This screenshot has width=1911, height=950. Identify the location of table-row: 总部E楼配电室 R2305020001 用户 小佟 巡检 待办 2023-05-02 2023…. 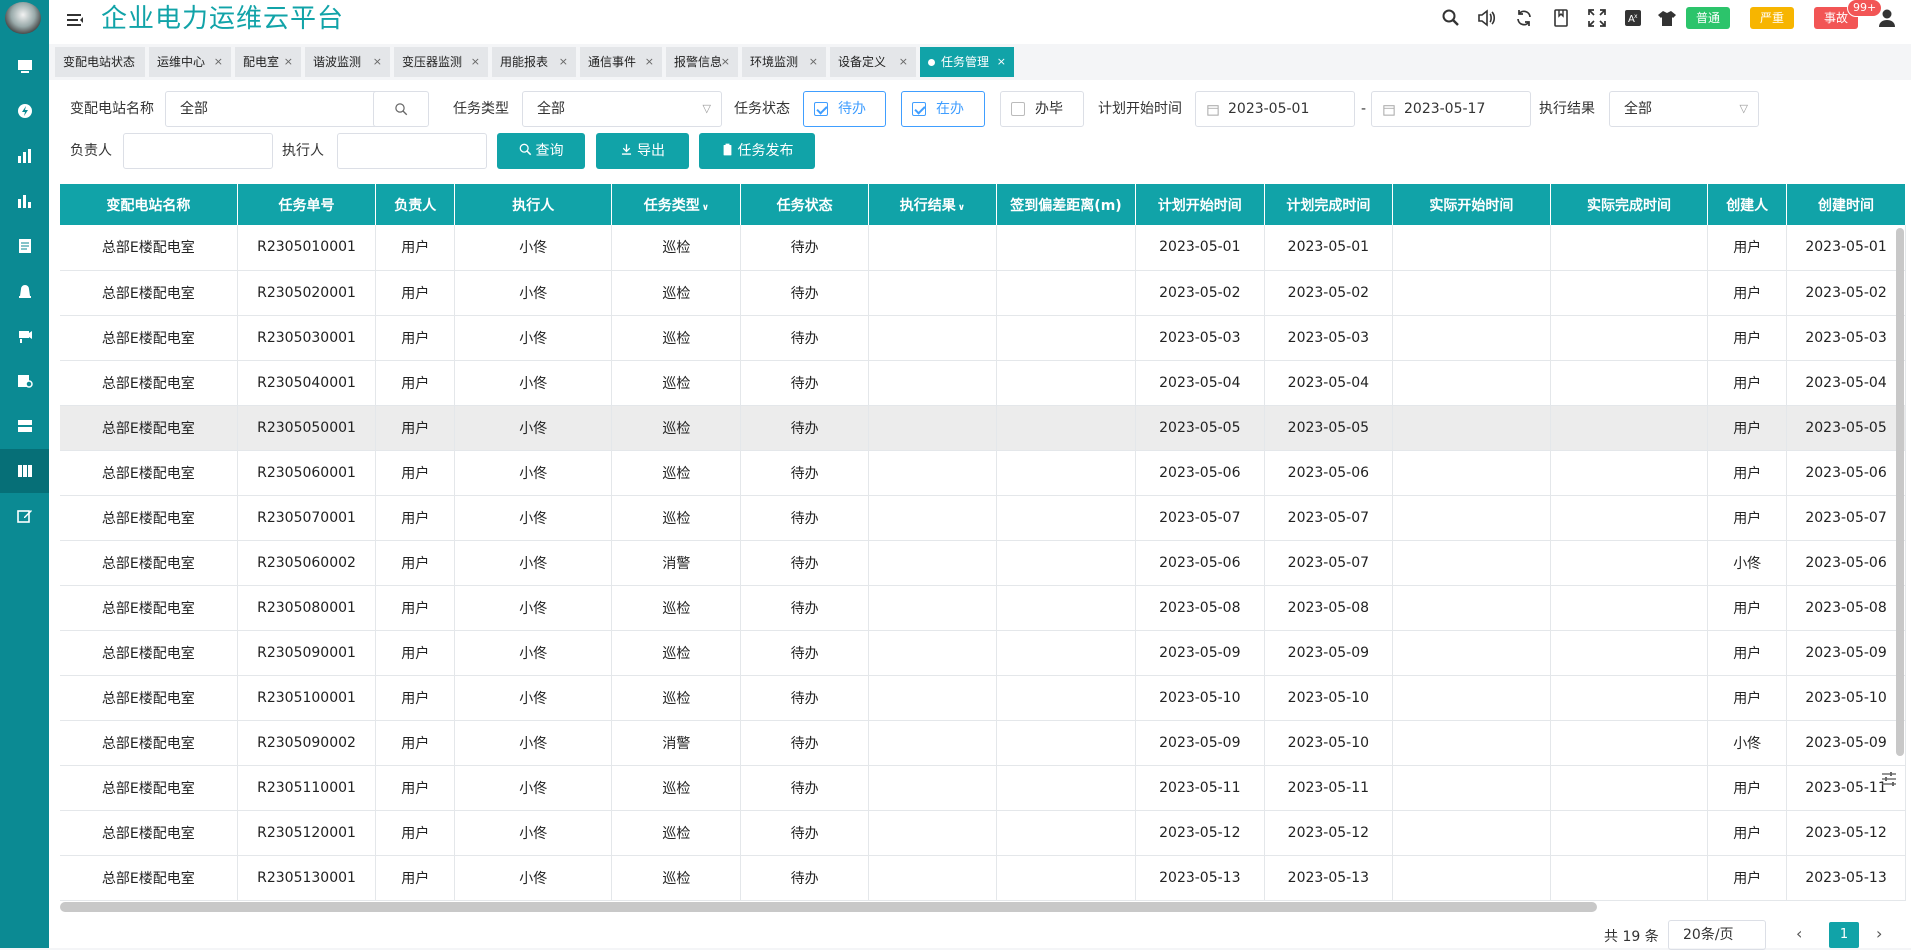
(983, 293).